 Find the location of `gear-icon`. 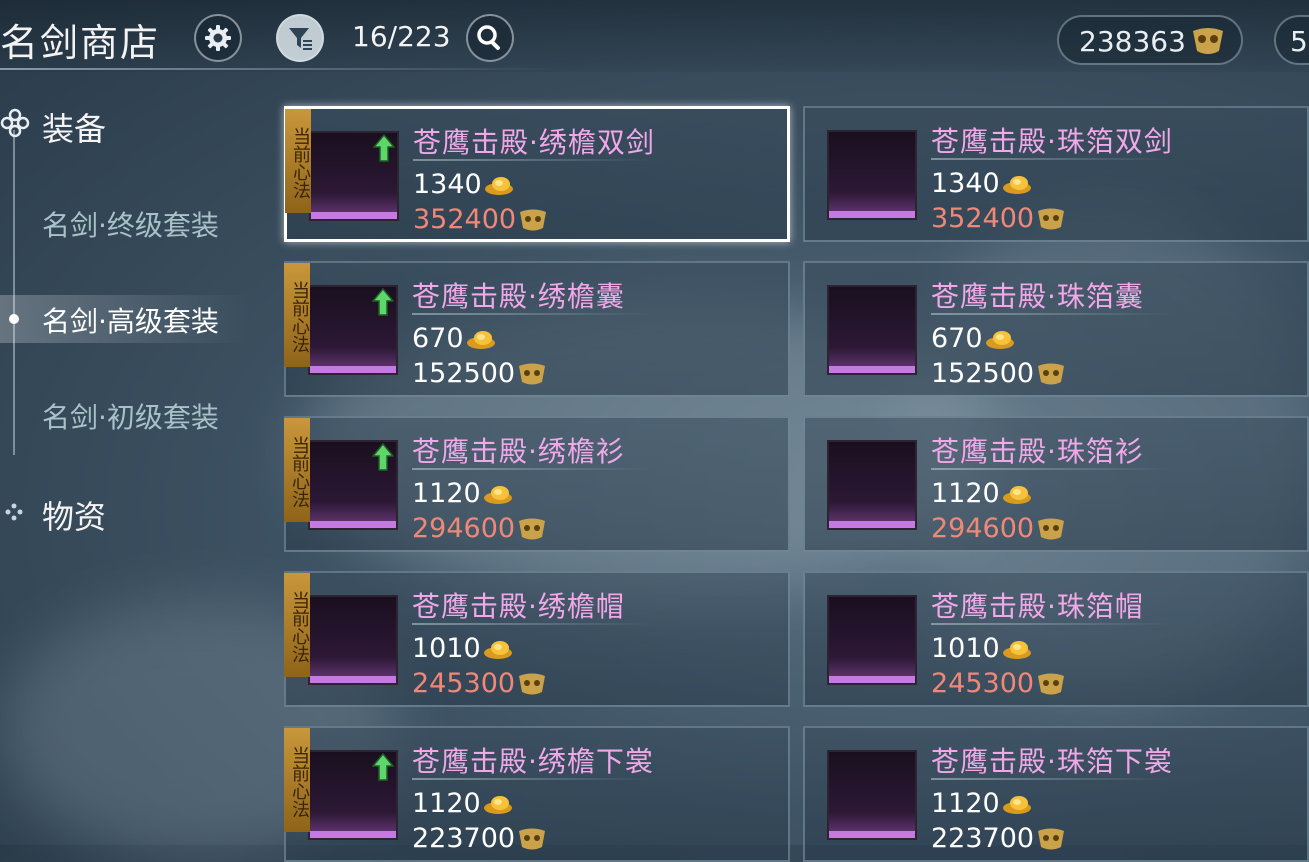

gear-icon is located at coordinates (218, 38).